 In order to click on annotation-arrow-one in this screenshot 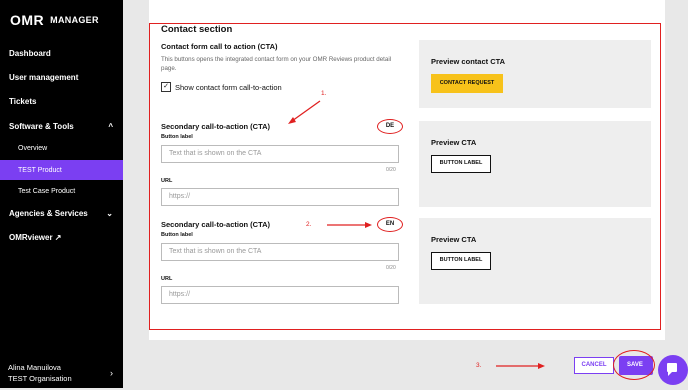, I will do `click(304, 112)`.